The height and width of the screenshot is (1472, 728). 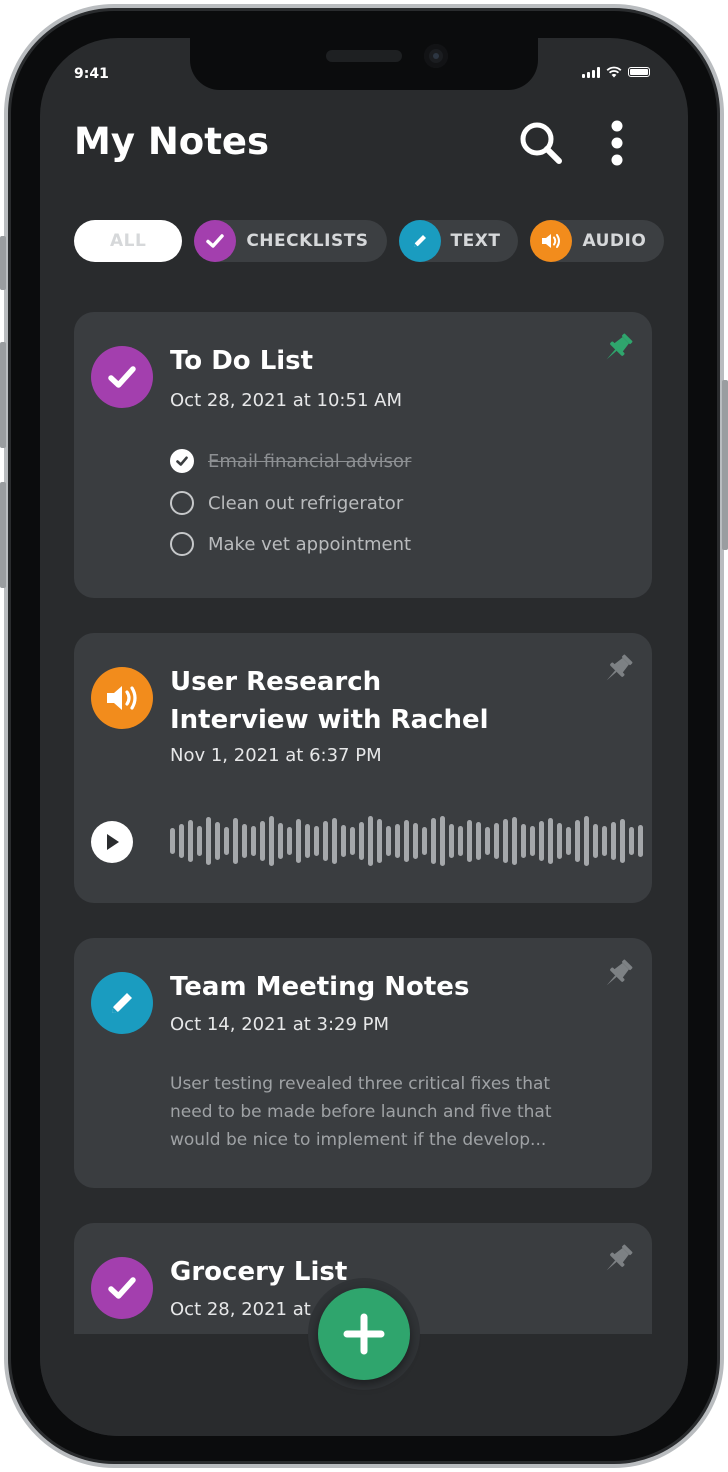 I want to click on check-icon, so click(x=215, y=241).